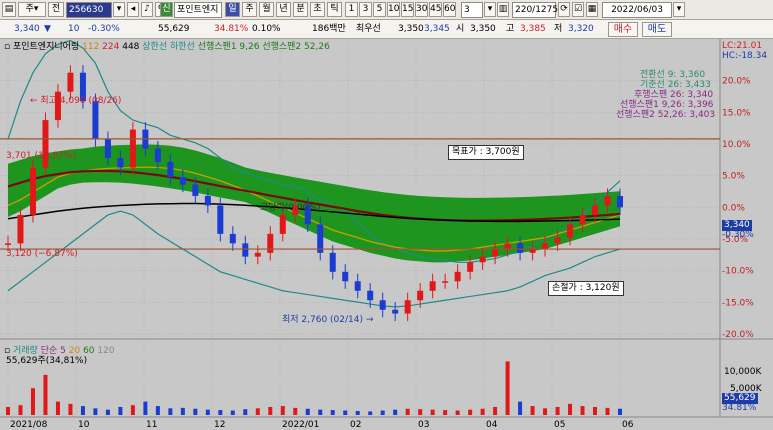 This screenshot has height=430, width=773. I want to click on legend-span2: 선행스팬2 52,26, so click(296, 47).